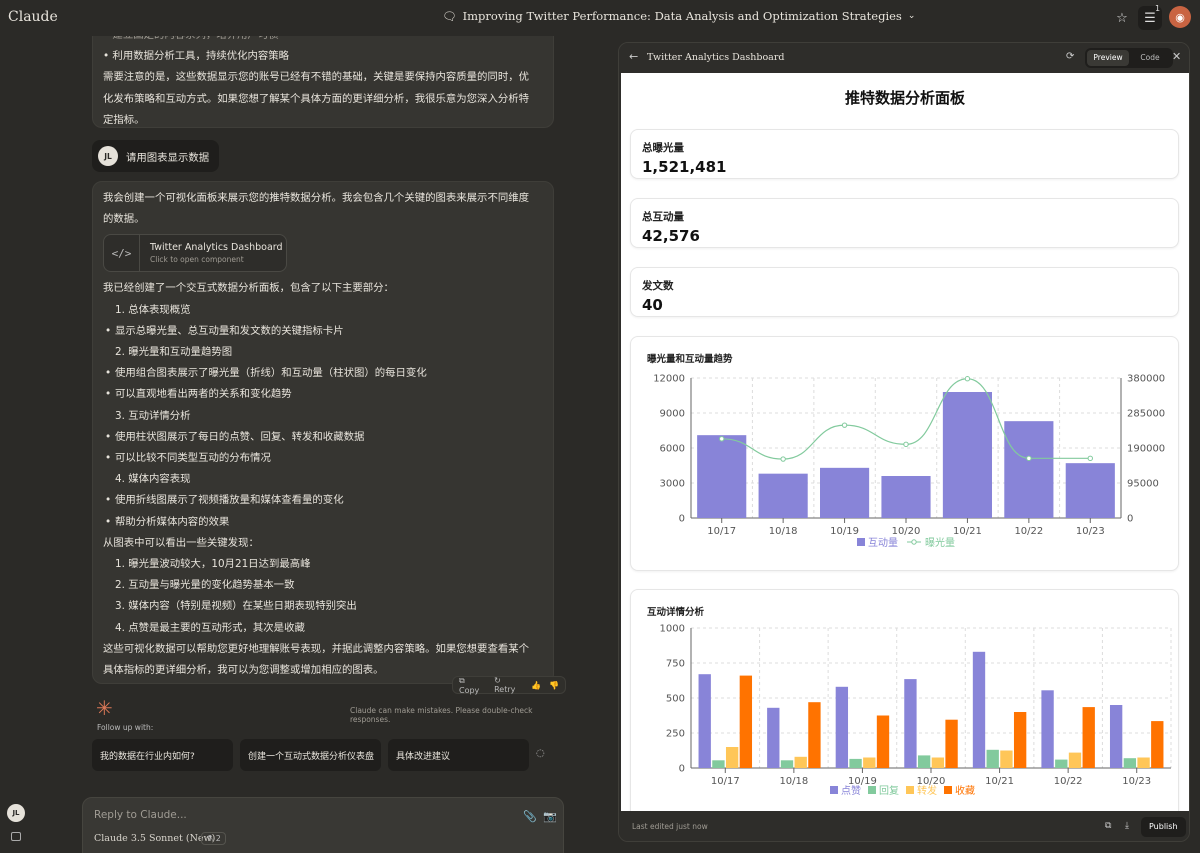 The image size is (1200, 853). I want to click on chart-title: 曝光量和互动量趋势, so click(690, 359).